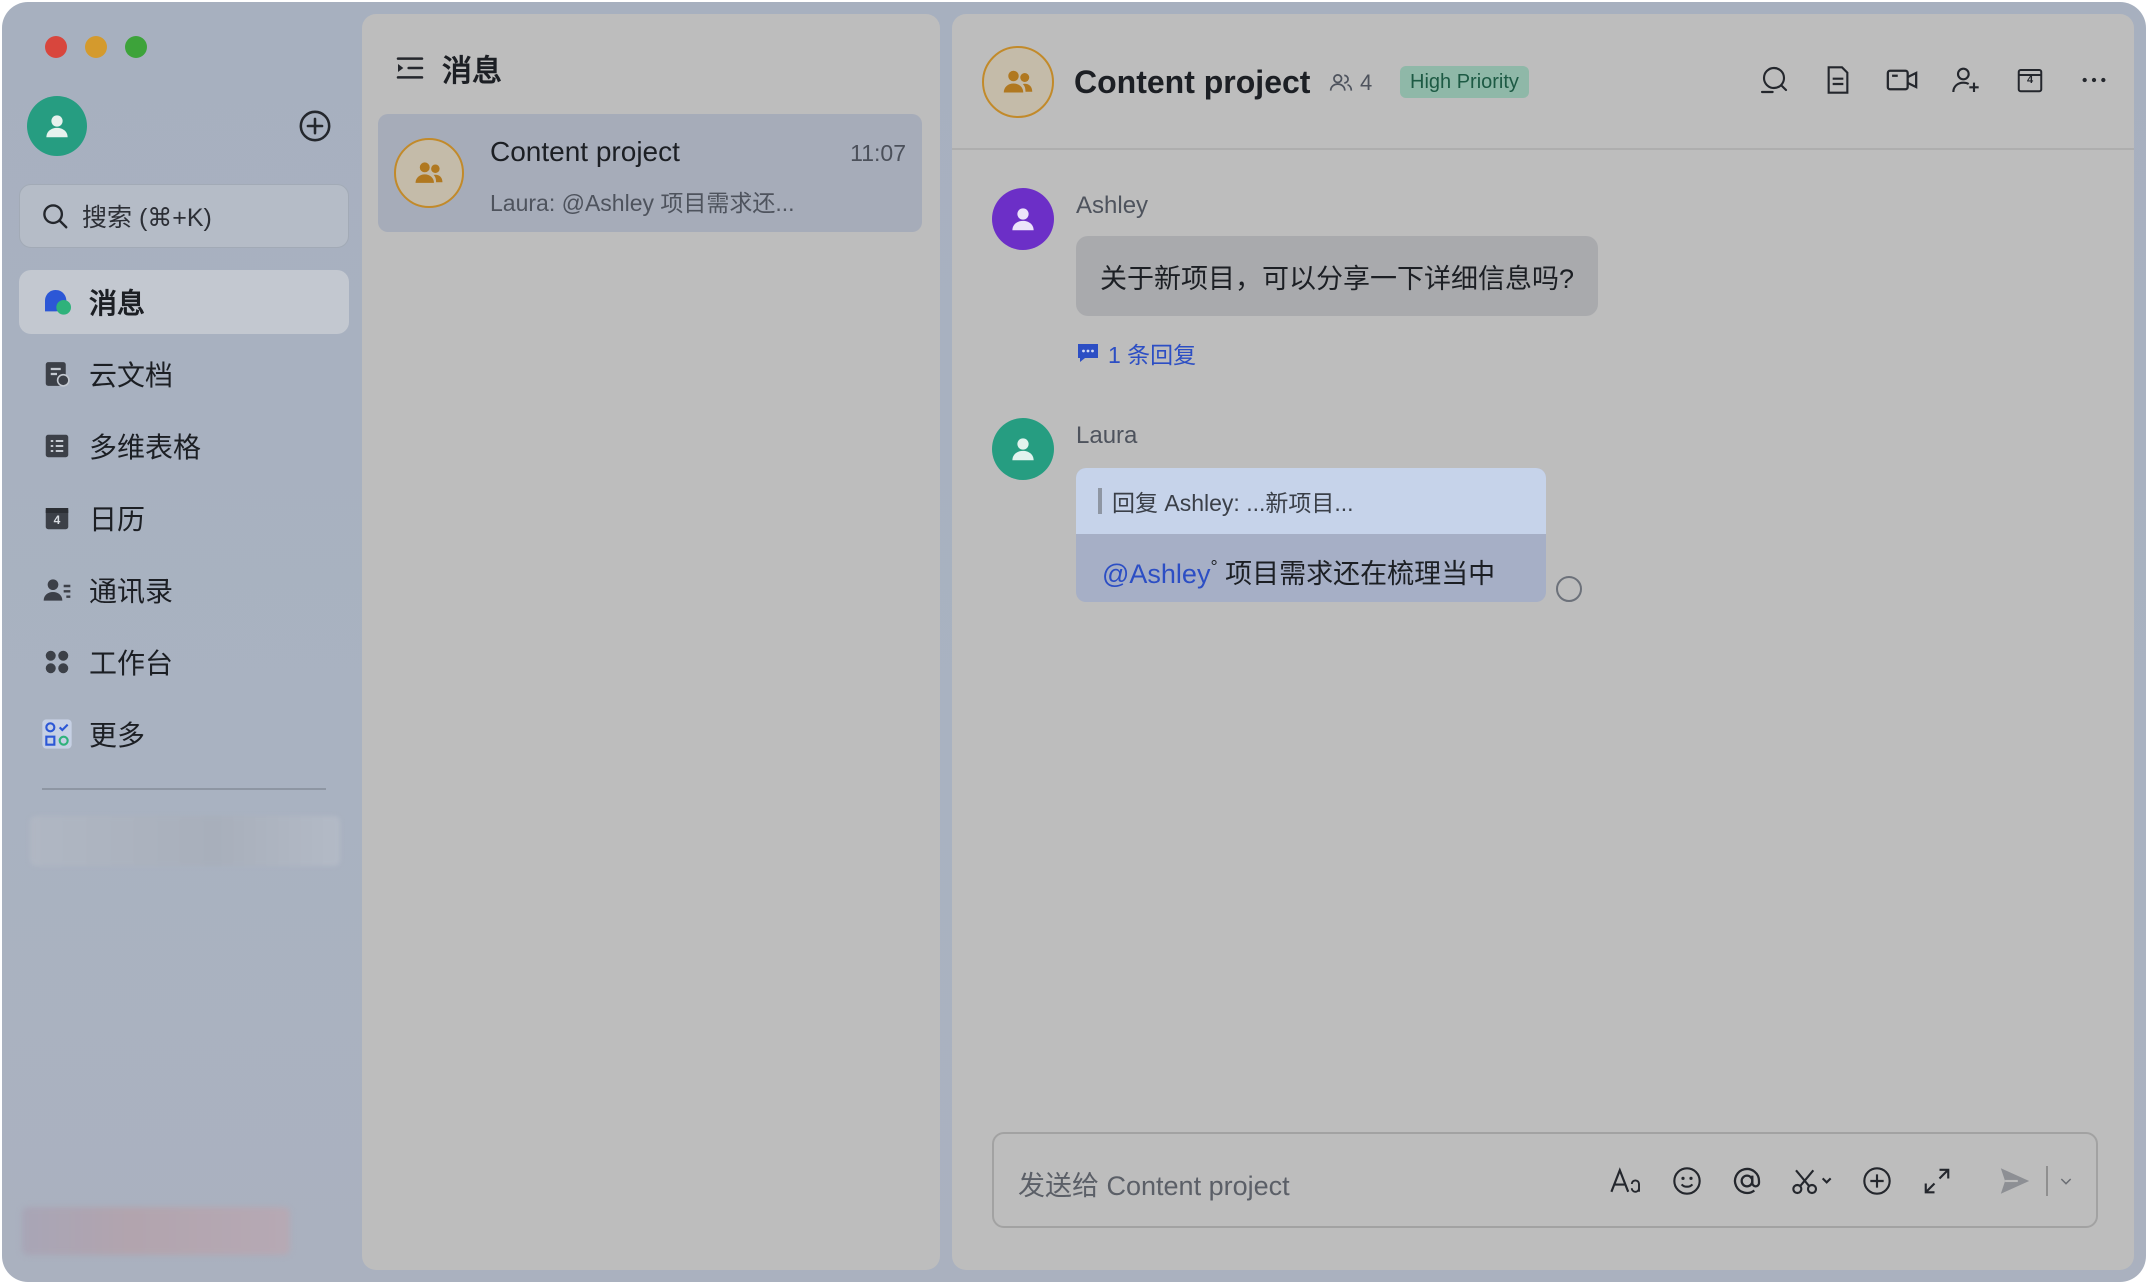  What do you see at coordinates (1192, 82) in the screenshot?
I see `chat-title: Content project` at bounding box center [1192, 82].